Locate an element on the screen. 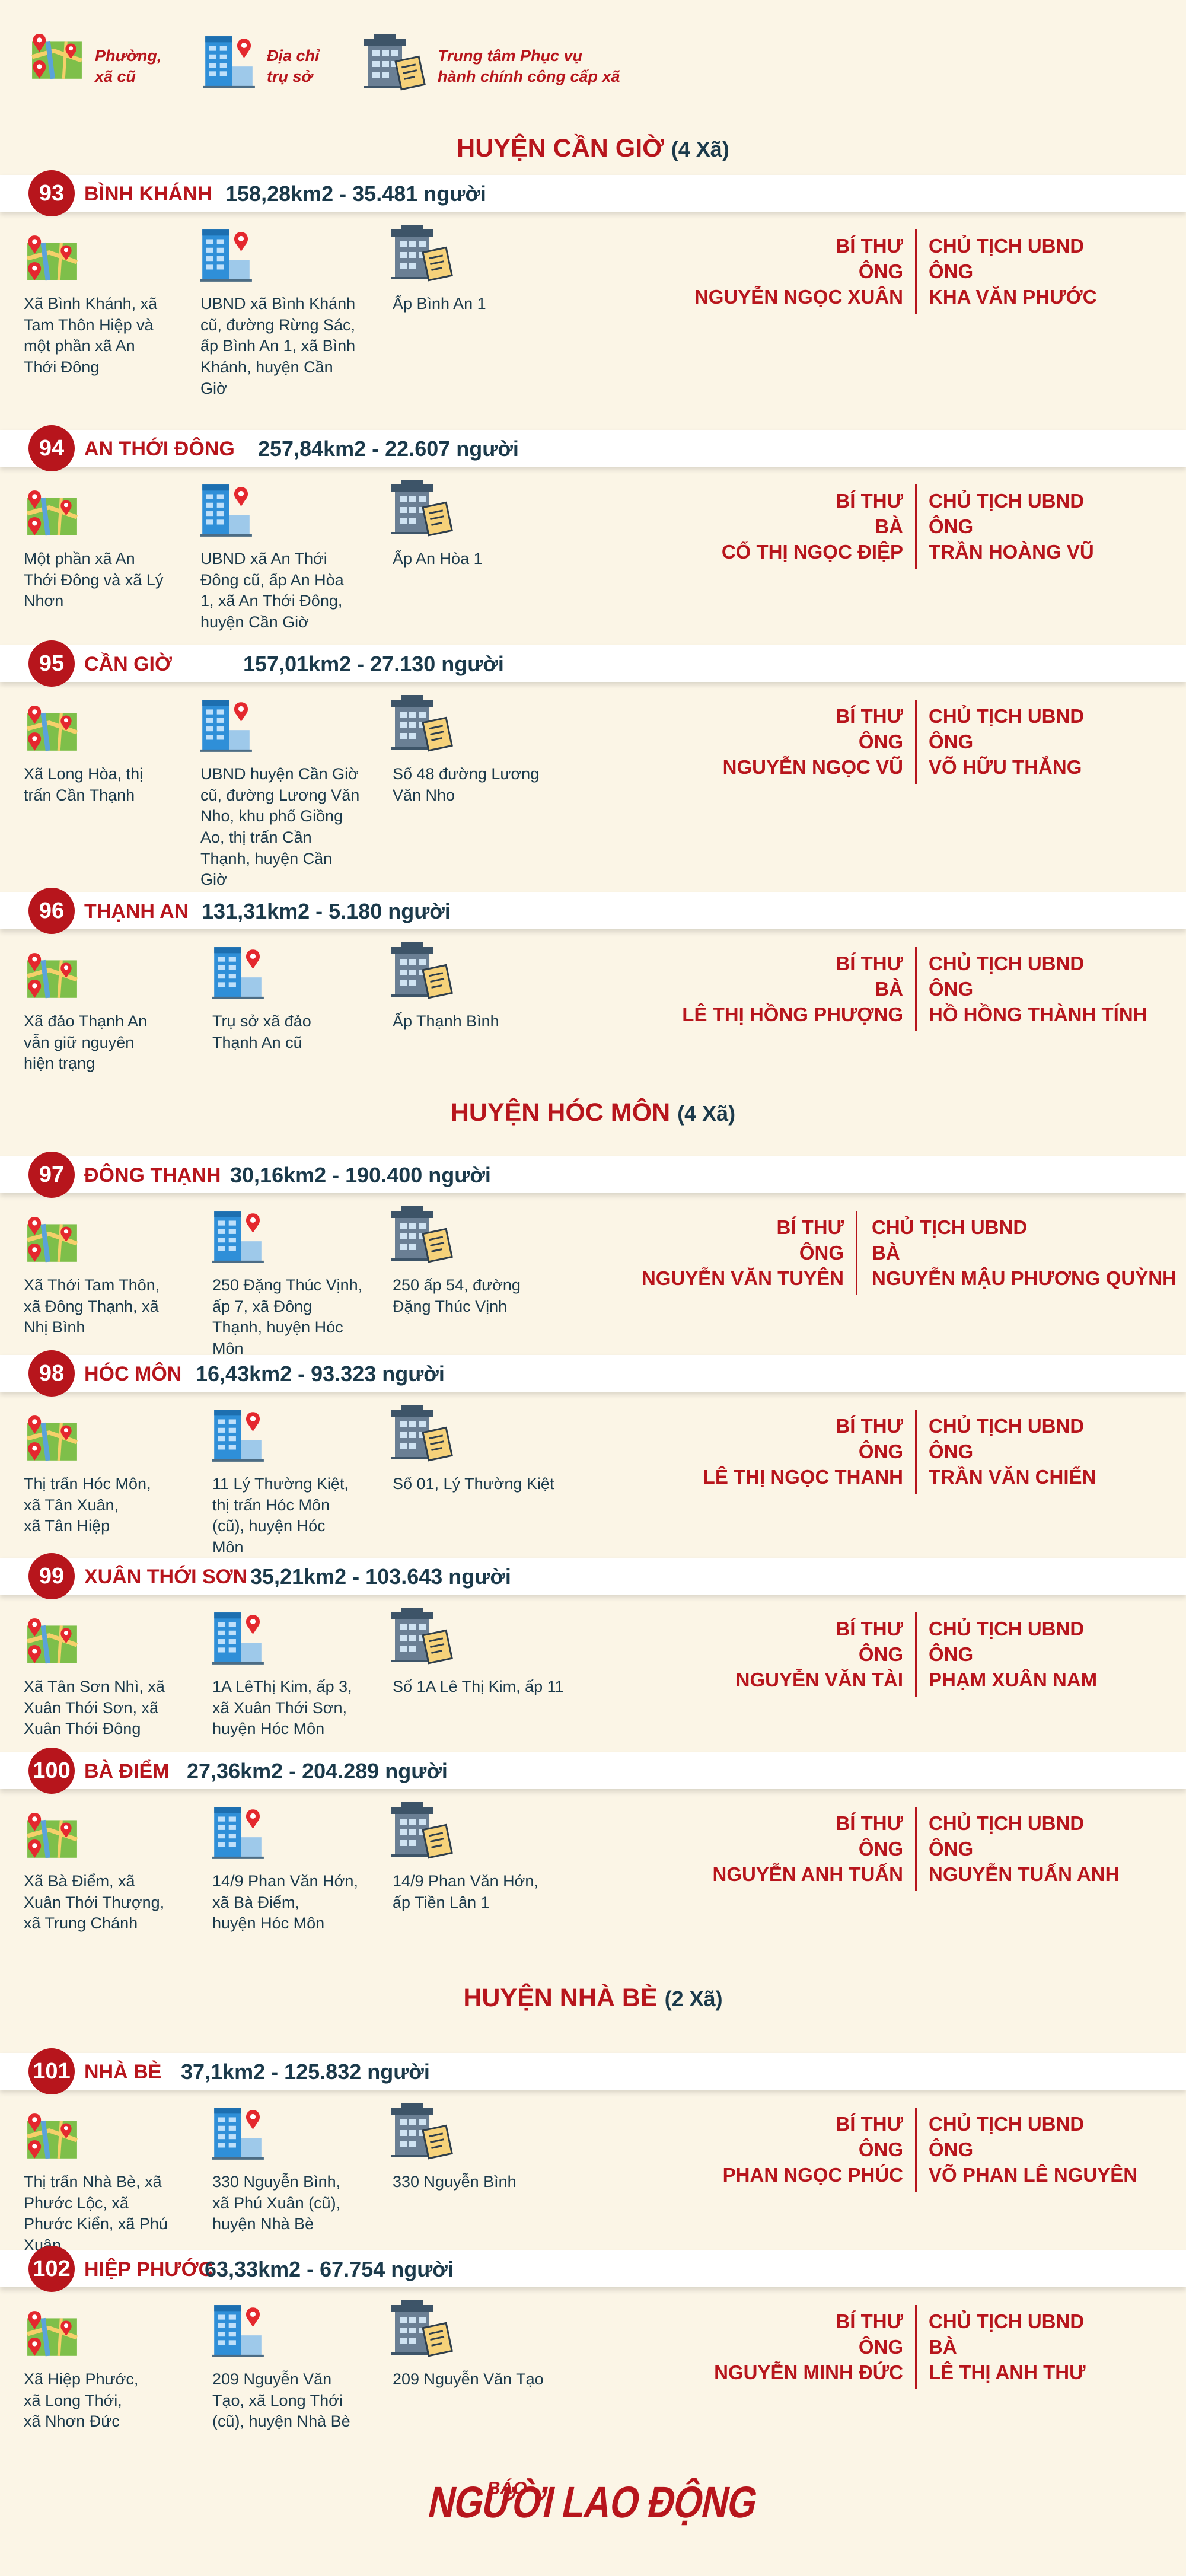 The width and height of the screenshot is (1186, 2576). party-secretary-block: BÍ THƯ ÔNG PHAN NGỌC PHÚC is located at coordinates (813, 2149).